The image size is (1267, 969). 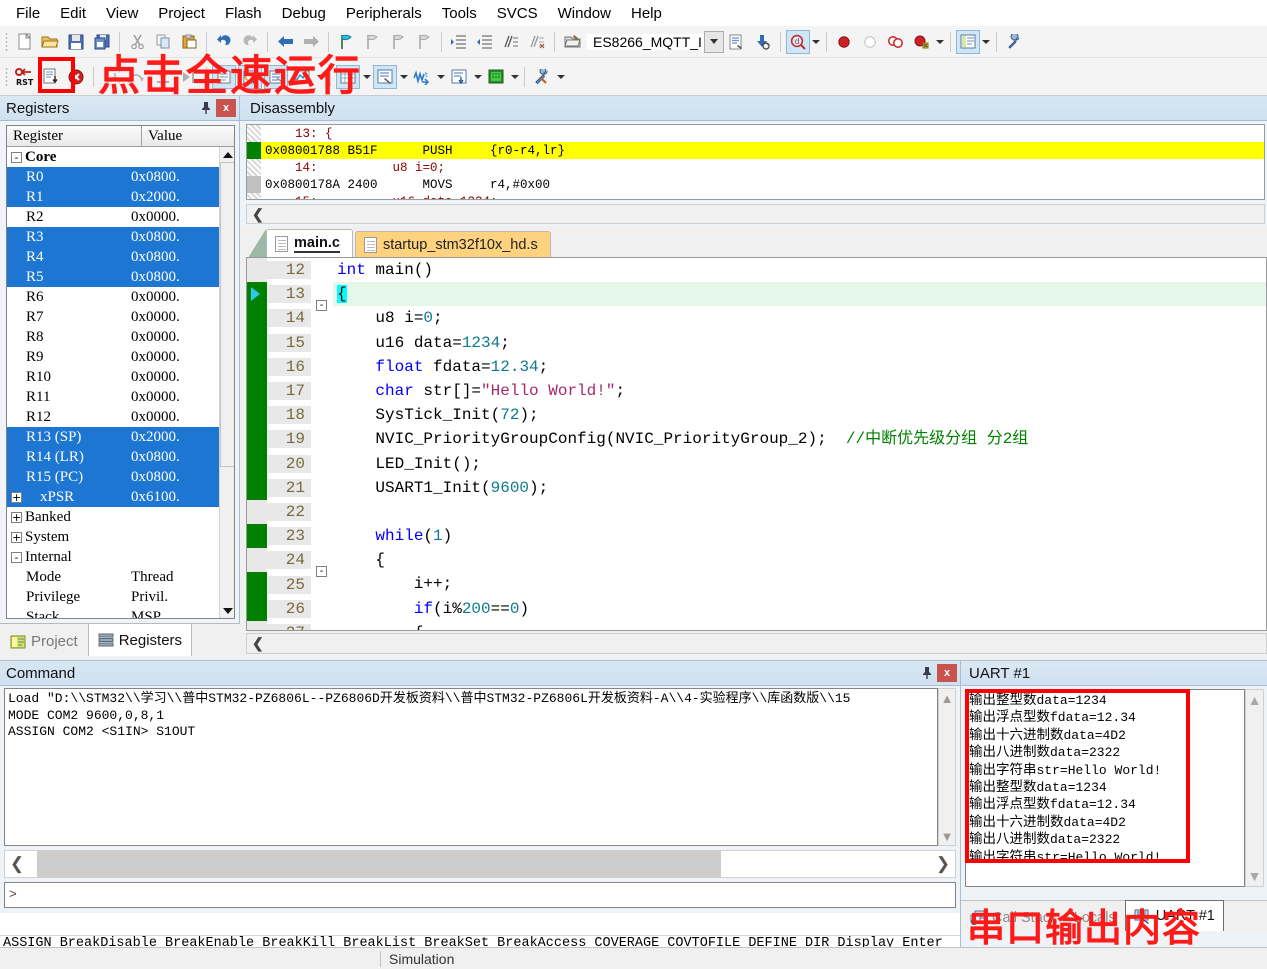 I want to click on breakpoint-disable-icon, so click(x=870, y=42).